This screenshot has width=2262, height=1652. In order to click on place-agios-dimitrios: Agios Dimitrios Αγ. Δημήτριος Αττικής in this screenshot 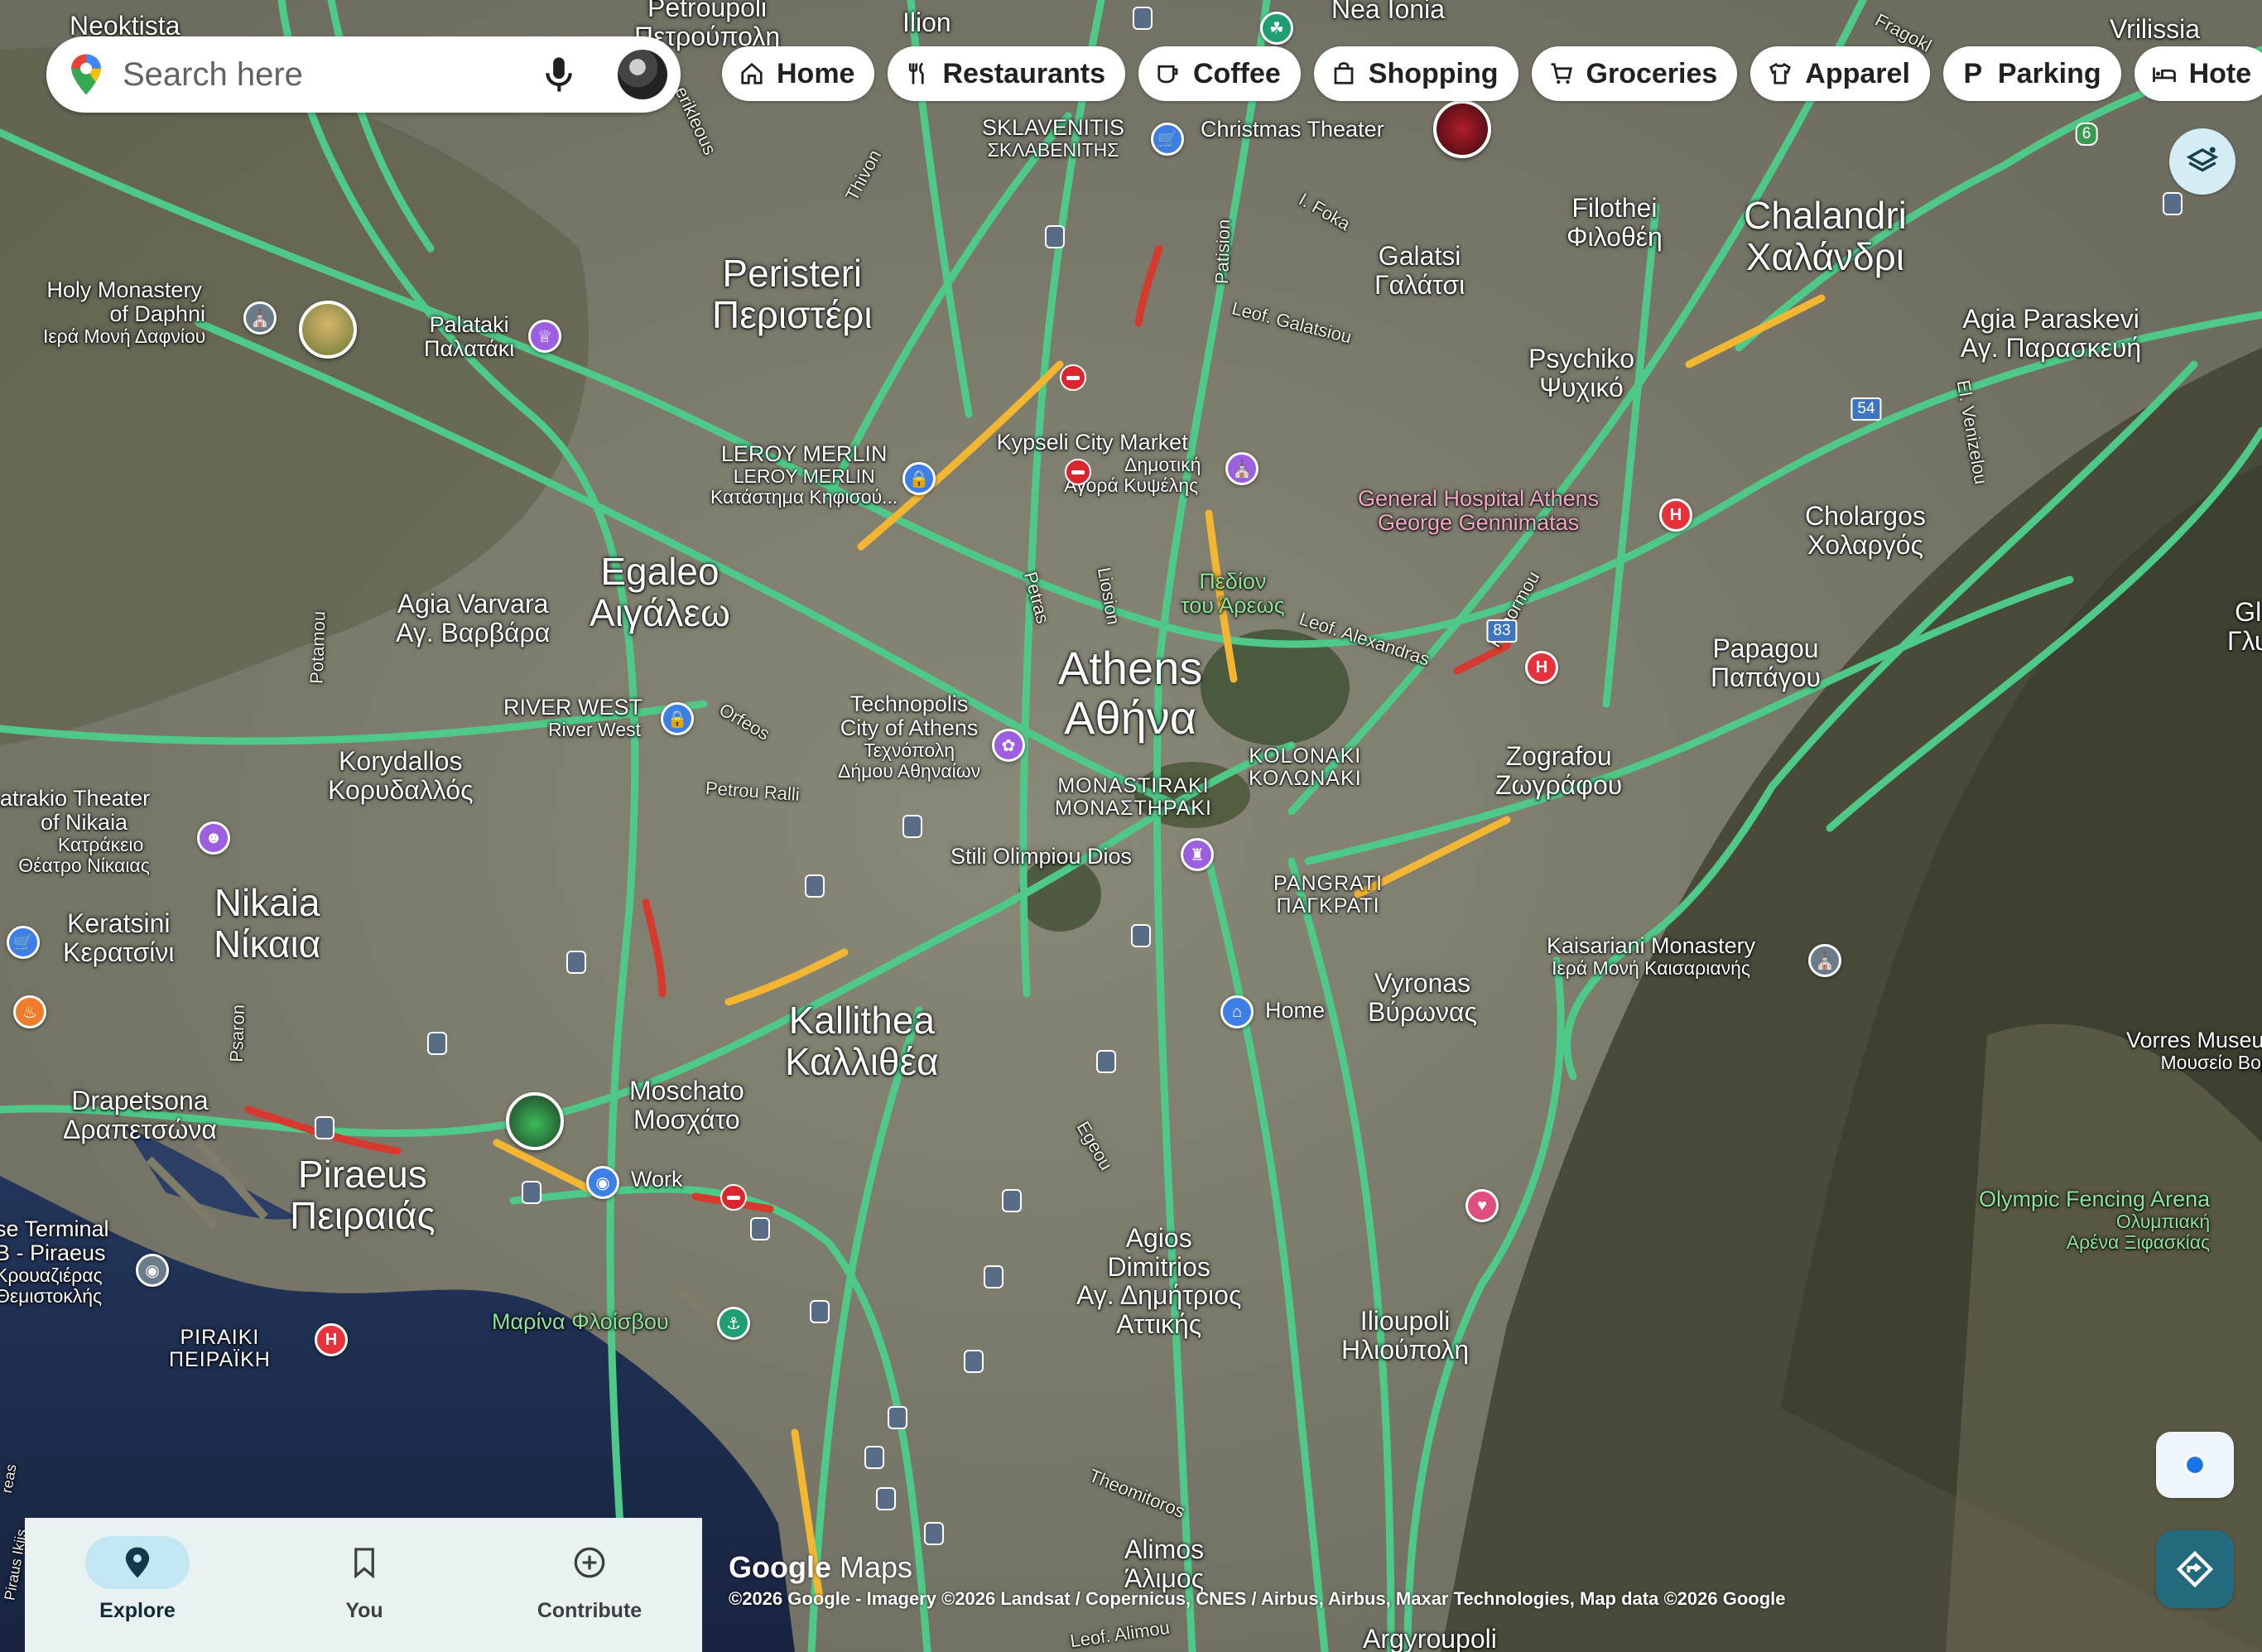, I will do `click(1159, 1281)`.